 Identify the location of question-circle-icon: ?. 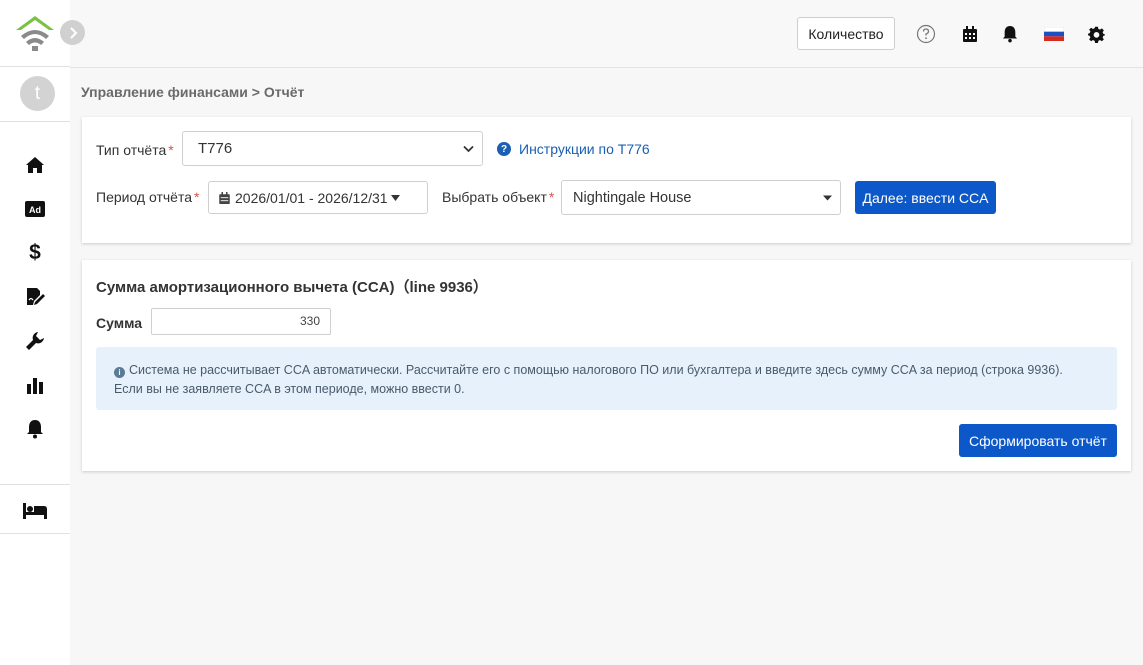
(504, 149).